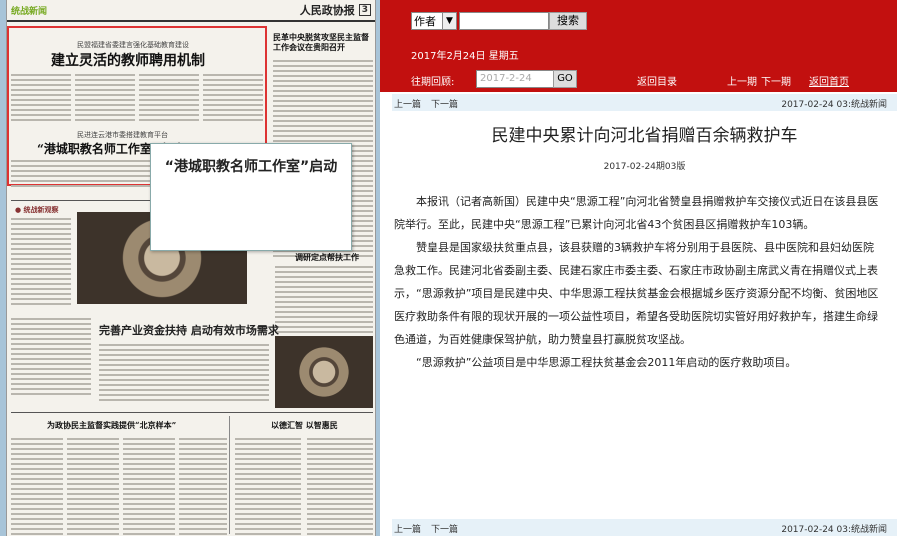 The height and width of the screenshot is (536, 897). What do you see at coordinates (606, 362) in the screenshot?
I see `article-paragraph: “思源救护”公益项目是中华思源工程扶贫基金会2011年启动的医疗救助项目。` at bounding box center [606, 362].